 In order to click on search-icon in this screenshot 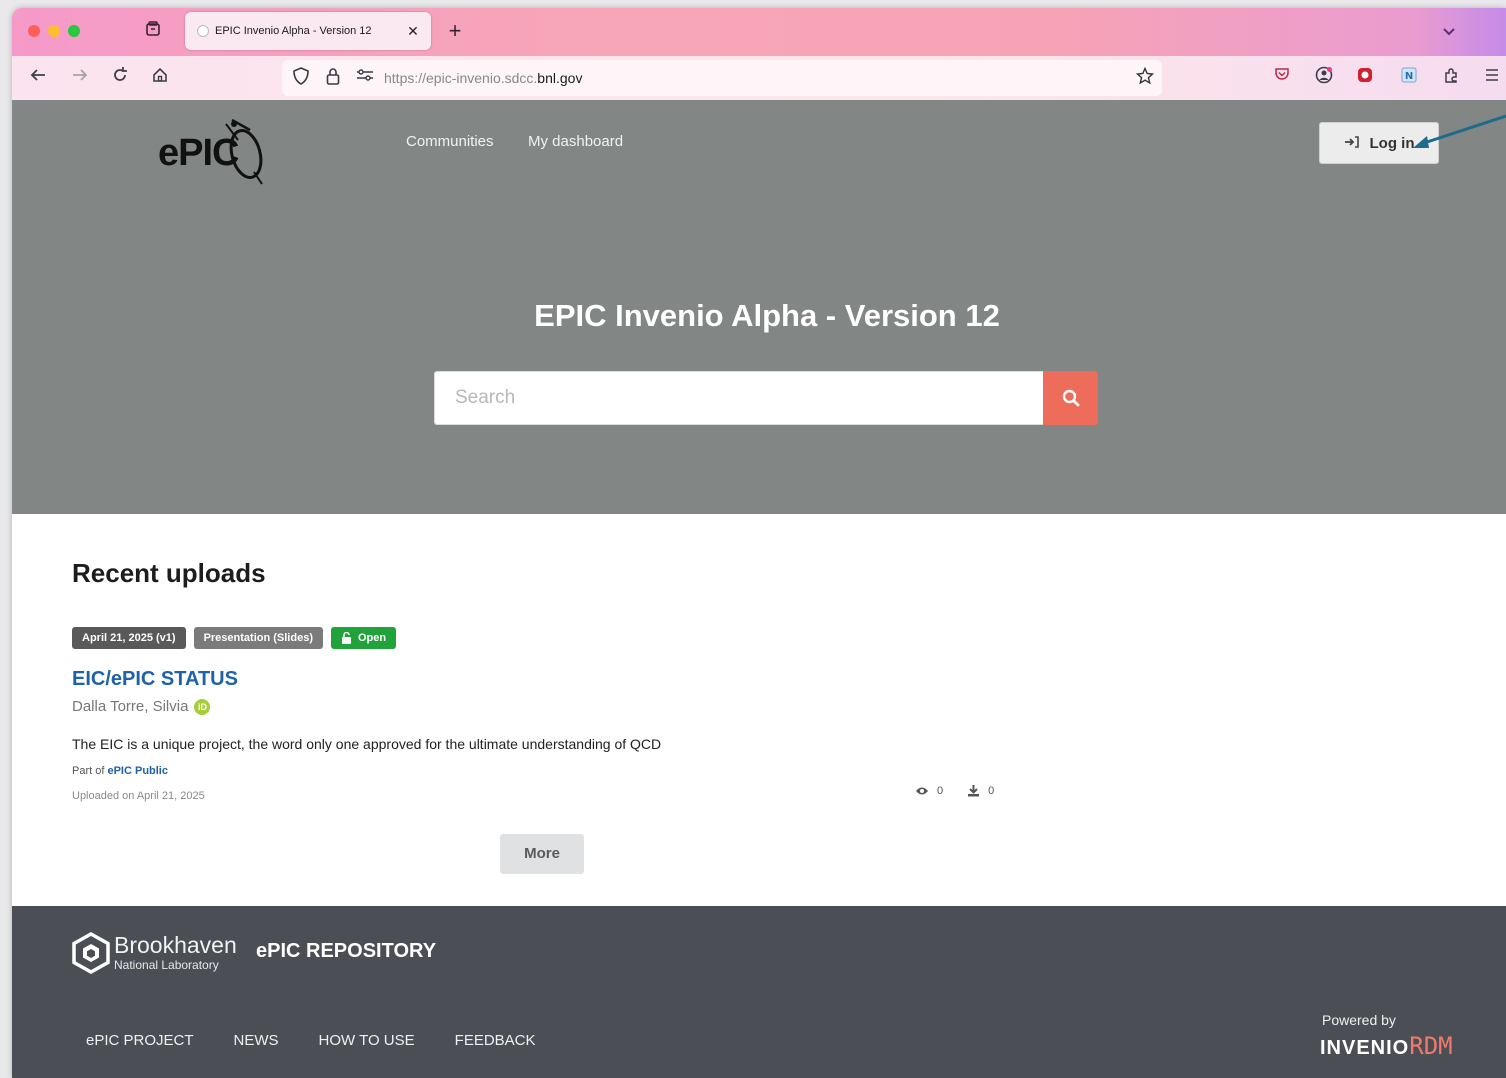, I will do `click(1070, 398)`.